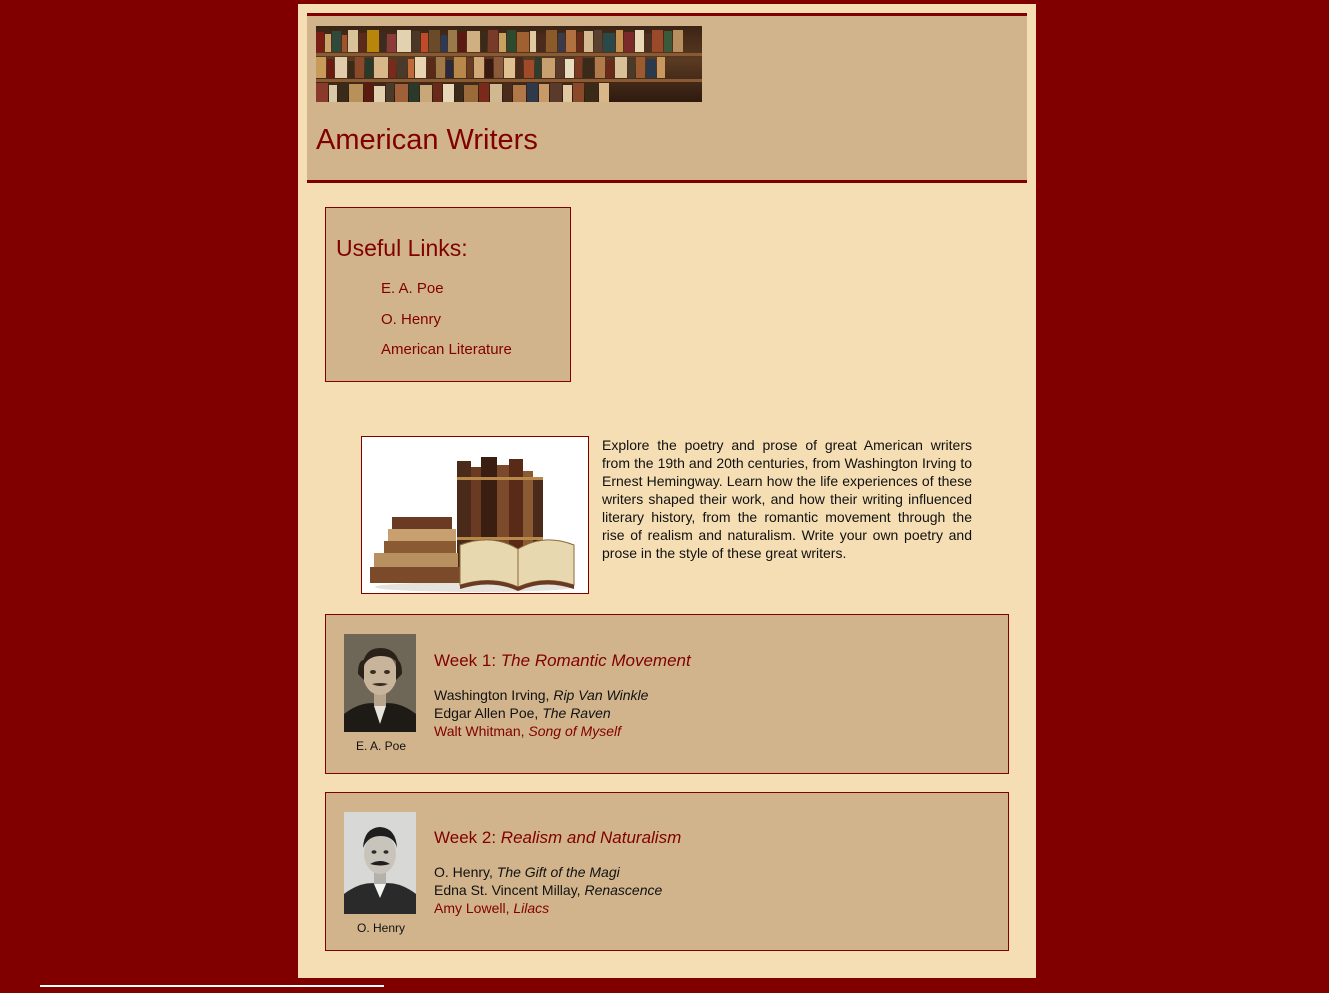  What do you see at coordinates (479, 731) in the screenshot?
I see `work-author: Walt Whitman,` at bounding box center [479, 731].